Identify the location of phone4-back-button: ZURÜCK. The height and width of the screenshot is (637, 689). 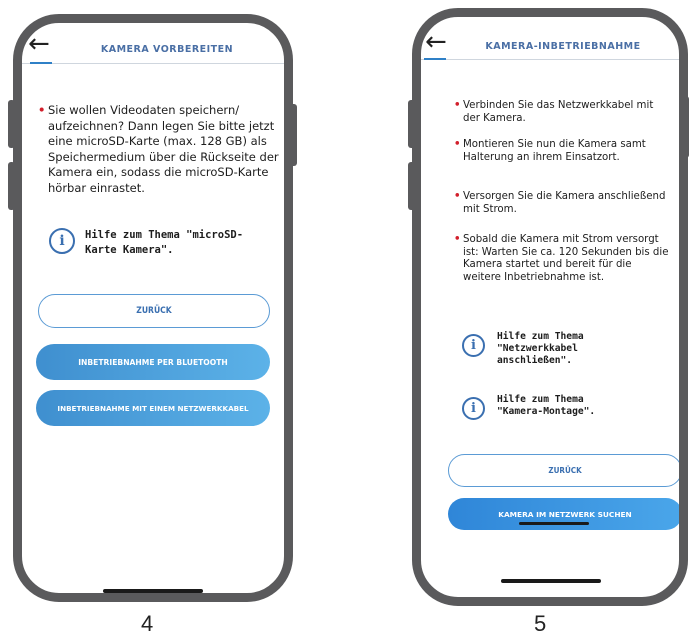
(154, 311).